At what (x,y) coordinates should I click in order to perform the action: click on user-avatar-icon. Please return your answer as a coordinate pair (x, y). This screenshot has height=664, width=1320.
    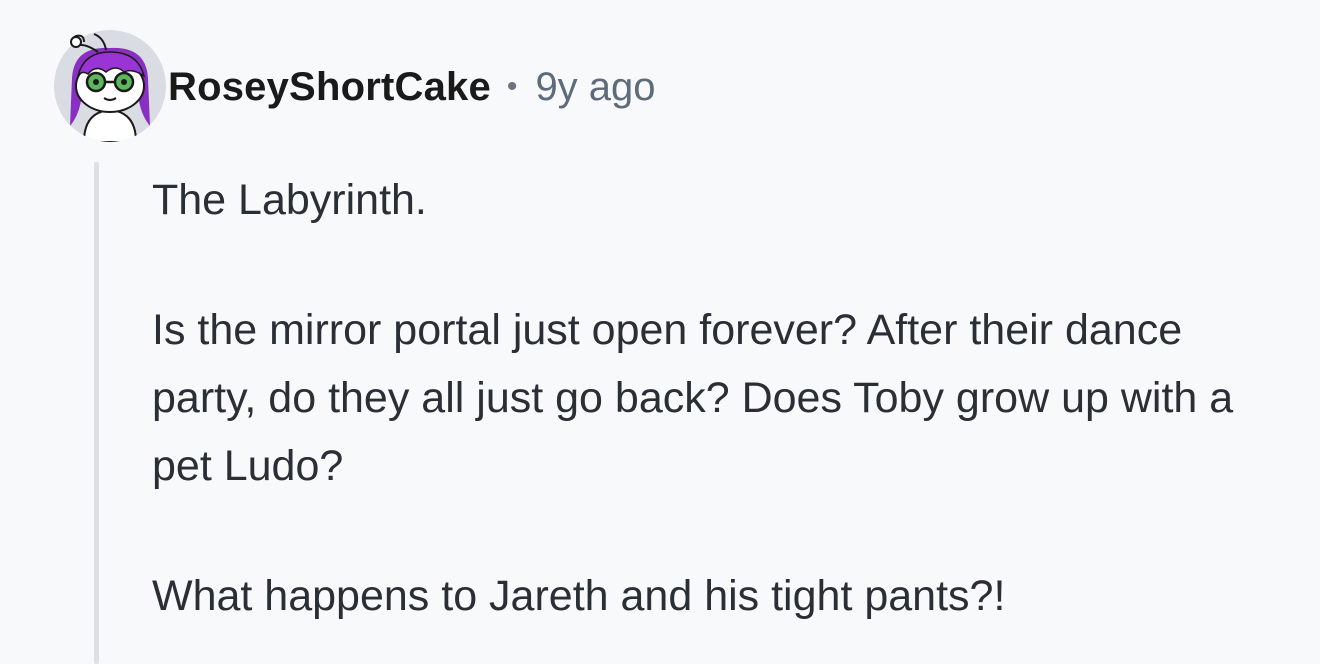
    Looking at the image, I should click on (110, 86).